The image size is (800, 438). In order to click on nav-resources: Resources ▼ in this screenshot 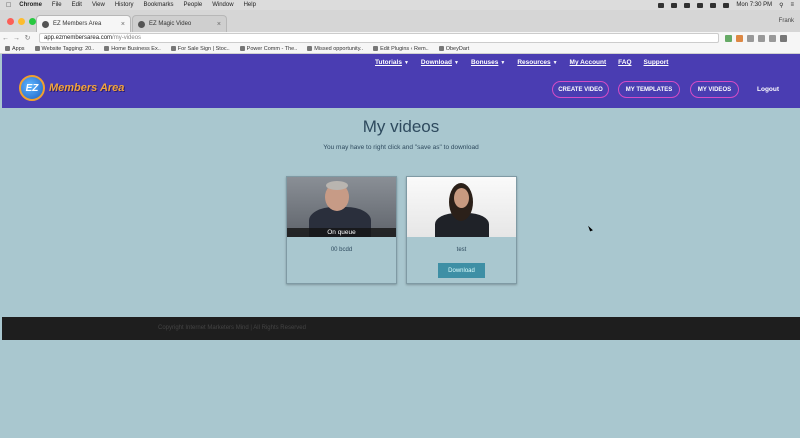, I will do `click(537, 62)`.